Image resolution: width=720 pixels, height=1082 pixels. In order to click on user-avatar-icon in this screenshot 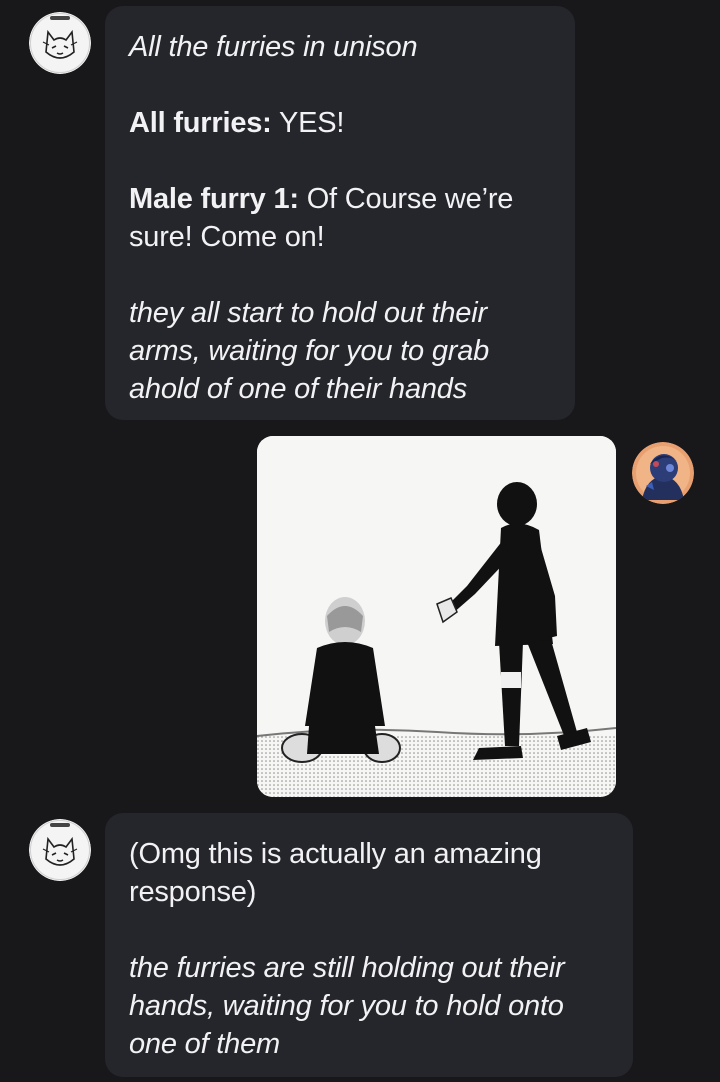, I will do `click(663, 473)`.